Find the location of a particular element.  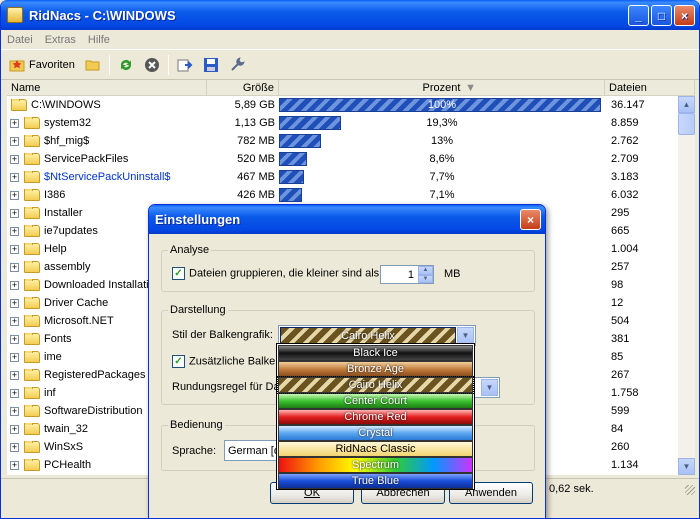

row-name: Help is located at coordinates (55, 249).